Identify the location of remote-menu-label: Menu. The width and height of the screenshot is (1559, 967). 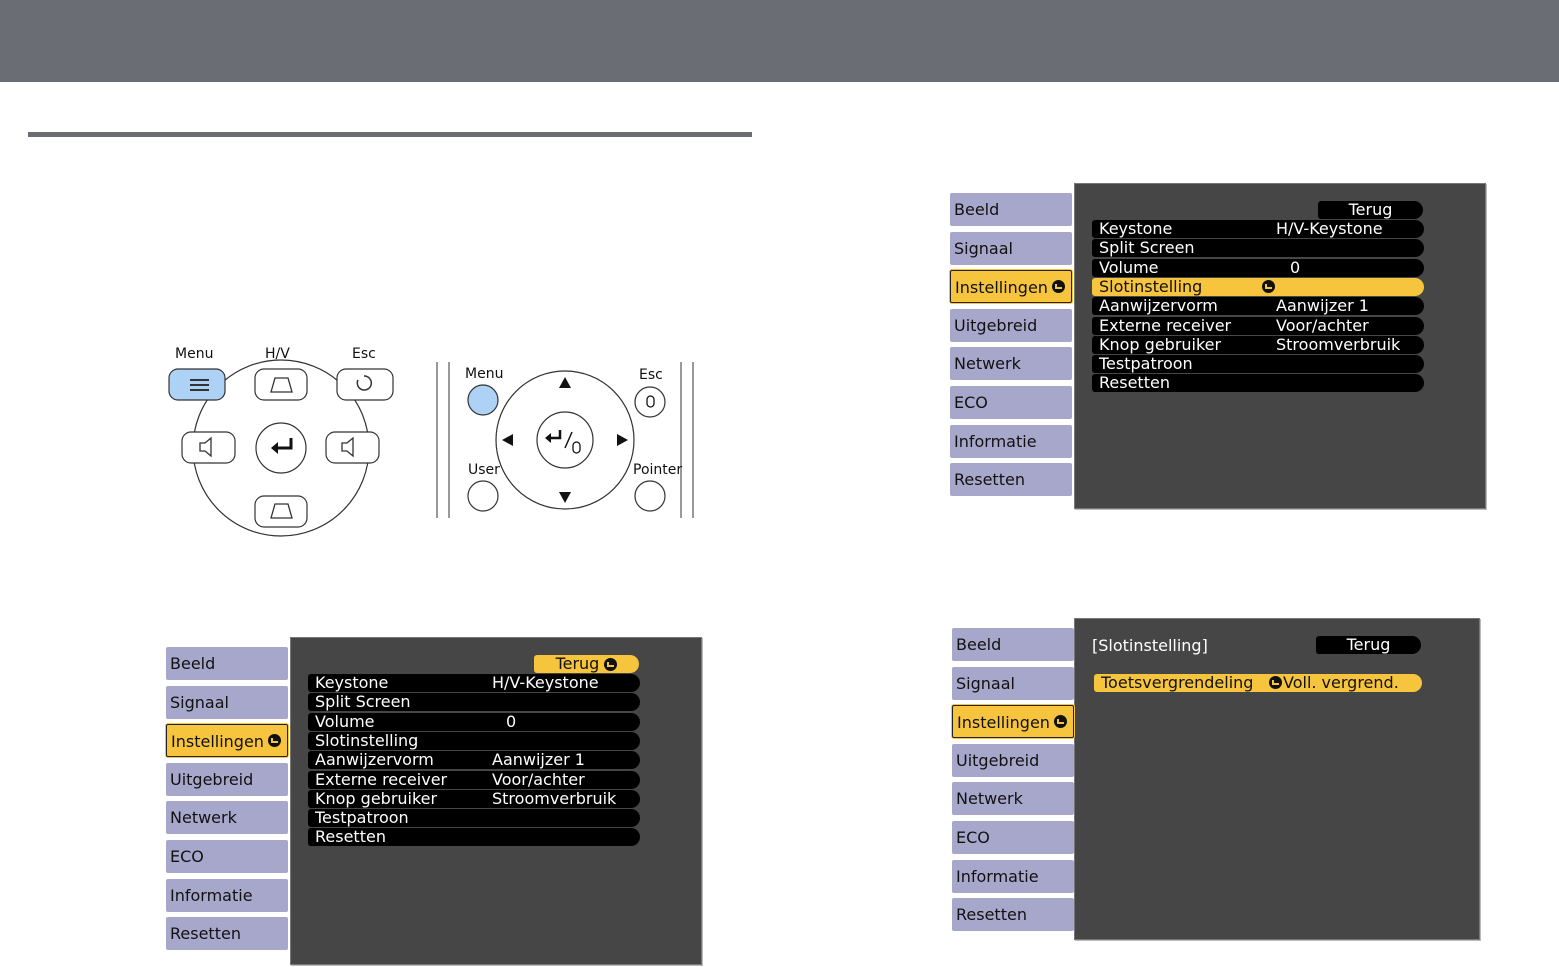
(484, 374).